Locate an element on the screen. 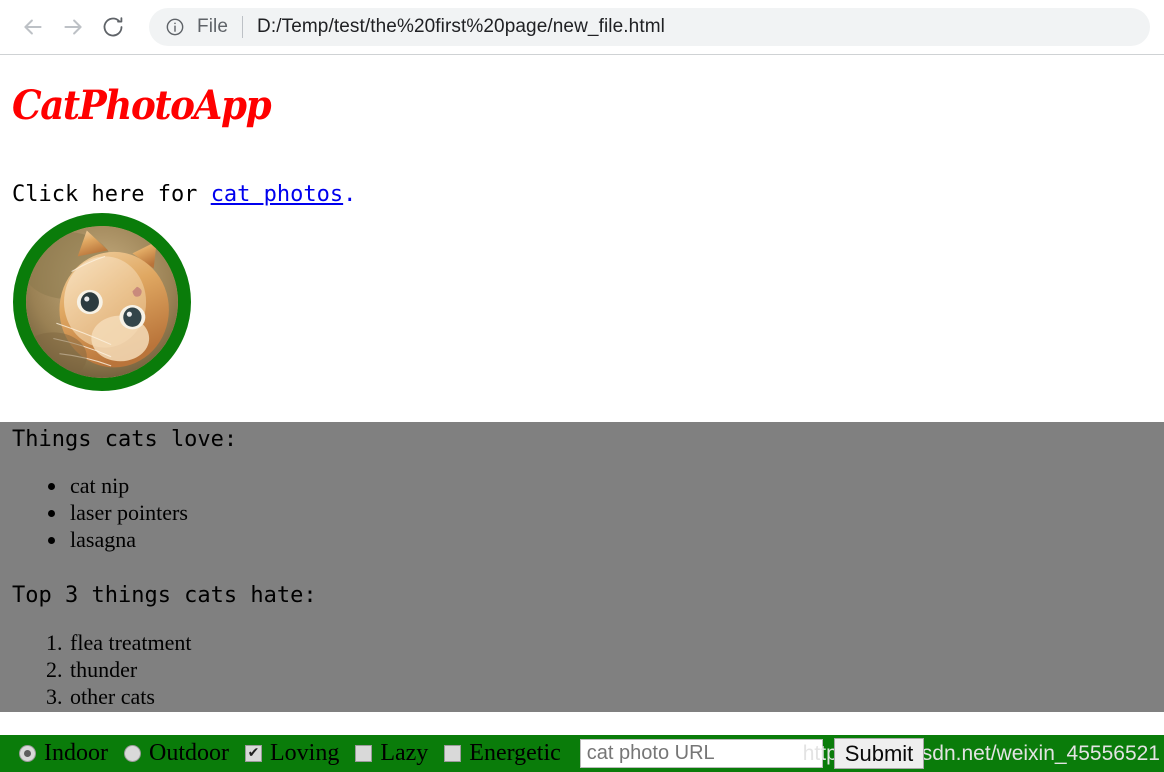 The height and width of the screenshot is (772, 1164). checkbox-option-loving: ✔ Loving is located at coordinates (299, 753).